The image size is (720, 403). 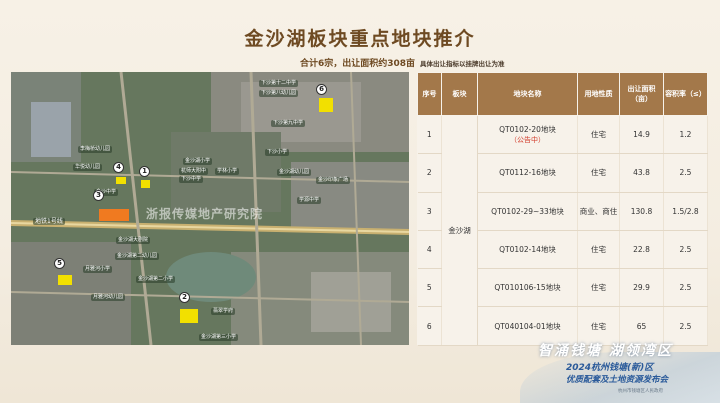 What do you see at coordinates (598, 94) in the screenshot?
I see `header-use: 用地性质` at bounding box center [598, 94].